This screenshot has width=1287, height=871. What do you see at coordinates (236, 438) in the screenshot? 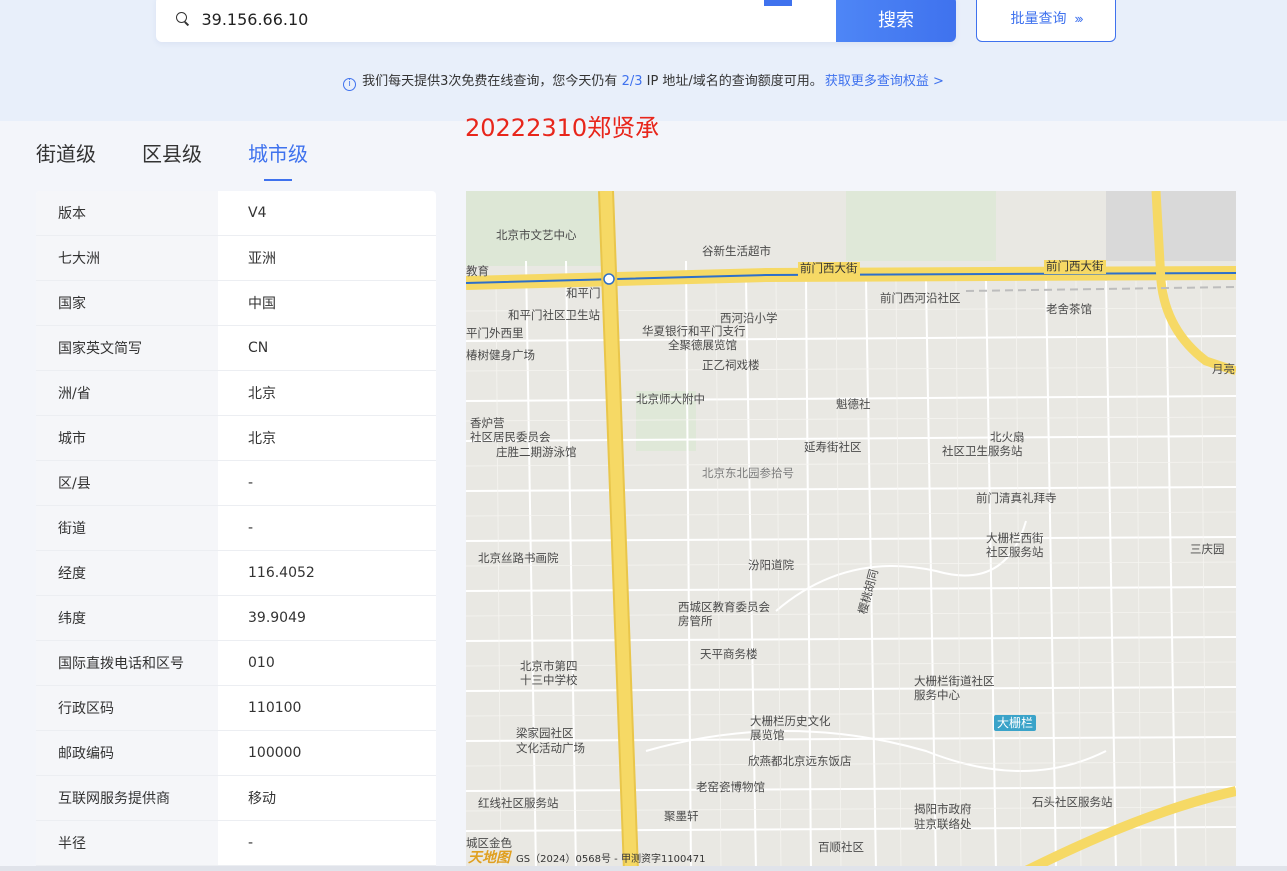
I see `table-row: 城市 北京` at bounding box center [236, 438].